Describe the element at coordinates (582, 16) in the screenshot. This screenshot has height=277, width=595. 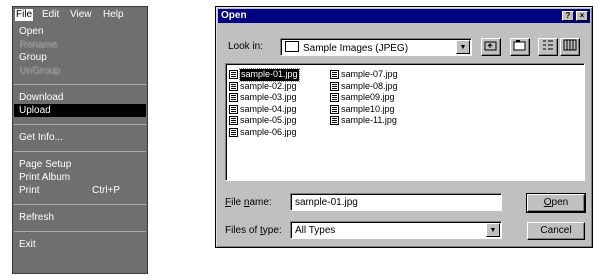
I see `close-button: ×` at that location.